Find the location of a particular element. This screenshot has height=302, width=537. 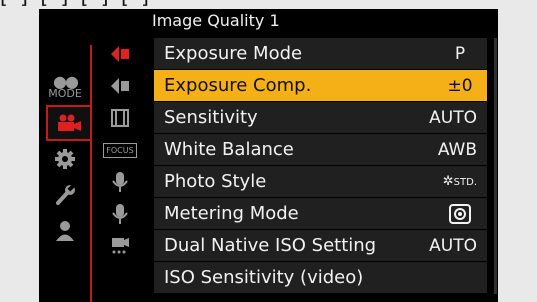

clipped-top-text: [ ] [ ] [ ] [ ] is located at coordinates (268, 3).